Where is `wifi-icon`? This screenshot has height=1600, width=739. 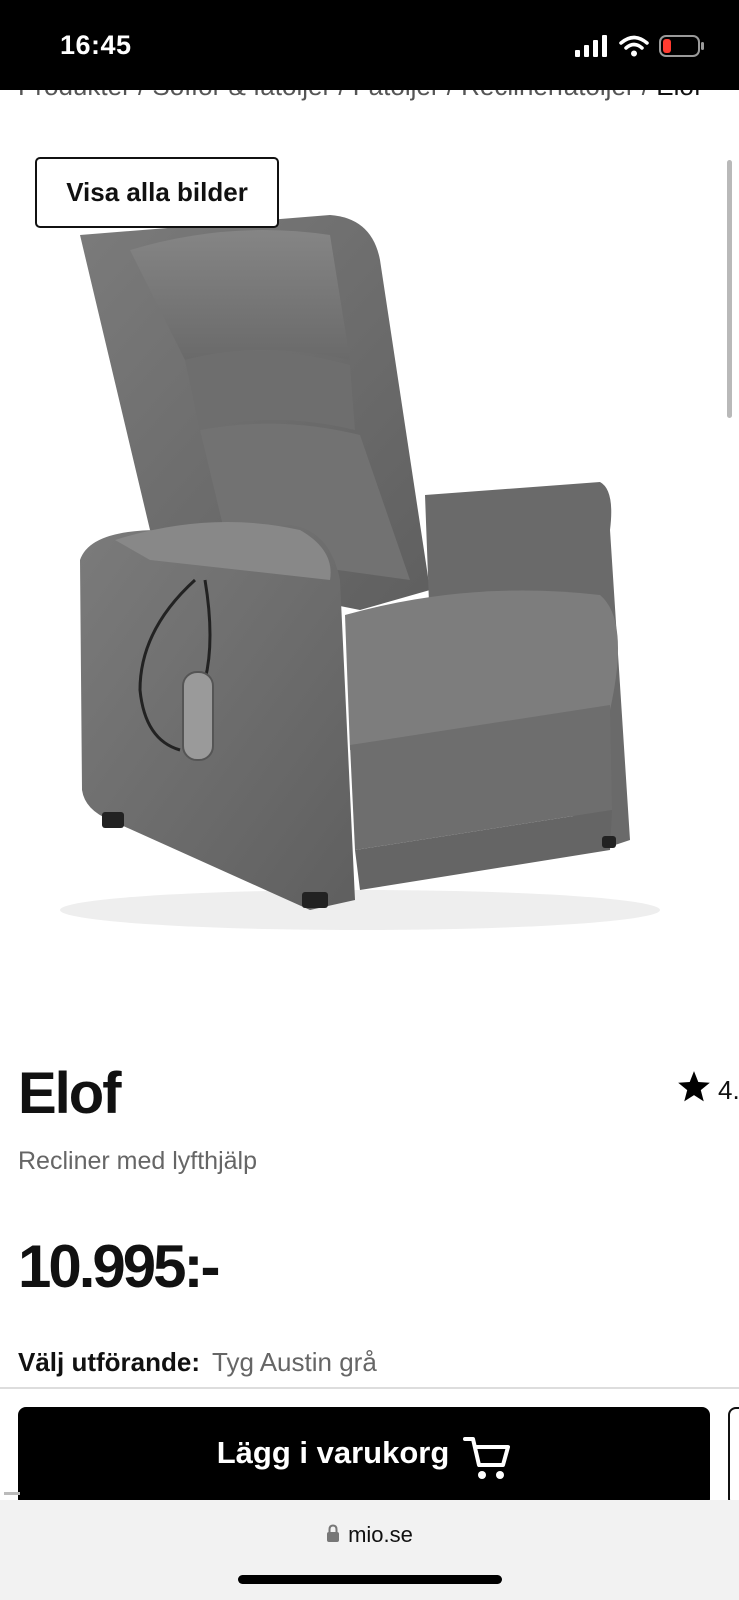
wifi-icon is located at coordinates (634, 46).